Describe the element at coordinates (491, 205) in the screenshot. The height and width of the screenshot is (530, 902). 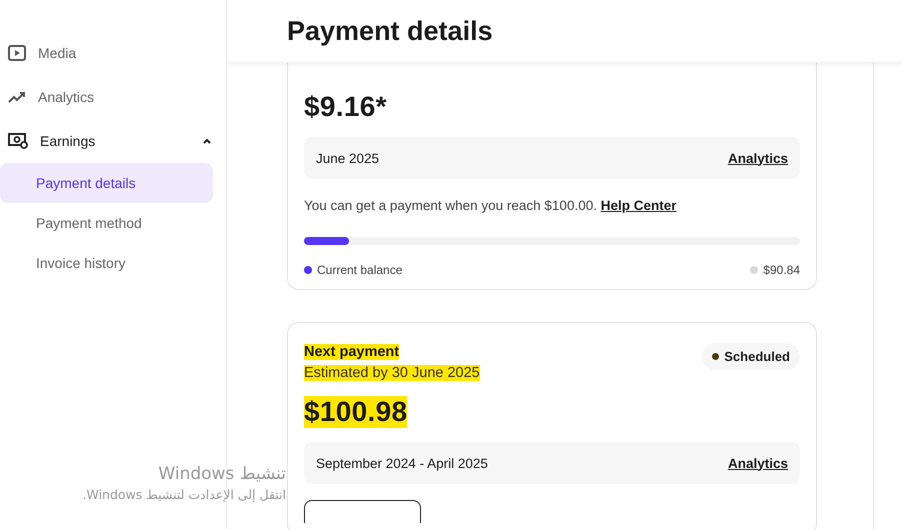
I see `payment-threshold-note: You can get a payment when you reach $100.00. Help Center` at that location.